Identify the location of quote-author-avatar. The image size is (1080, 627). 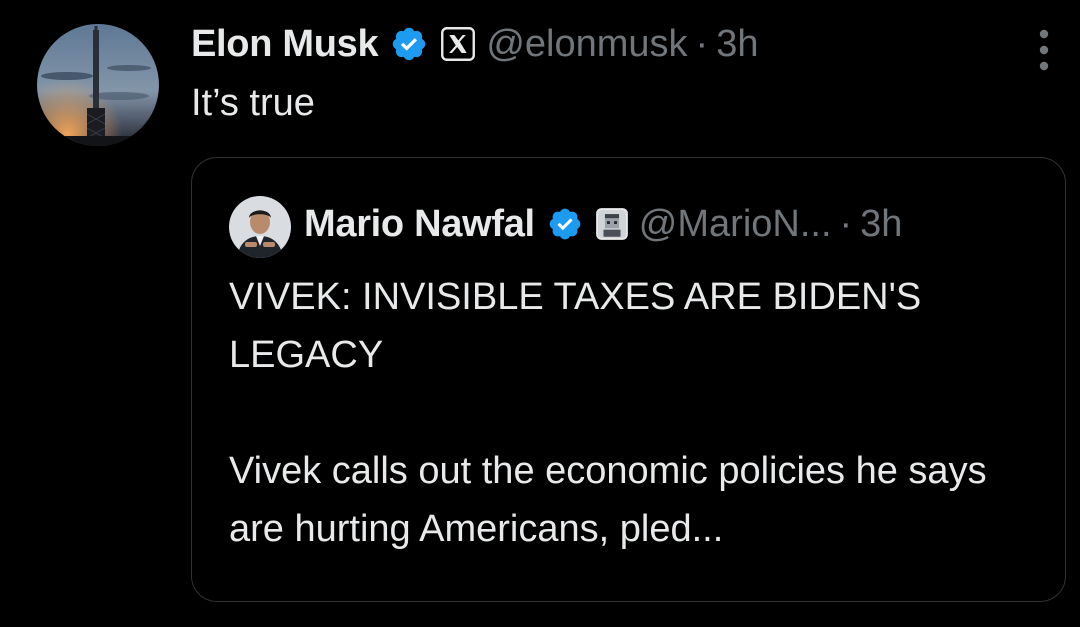
(260, 227).